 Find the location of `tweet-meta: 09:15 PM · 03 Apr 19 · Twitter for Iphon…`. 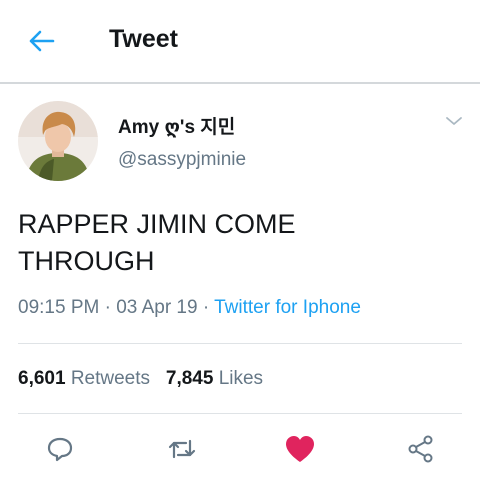

tweet-meta: 09:15 PM · 03 Apr 19 · Twitter for Iphon… is located at coordinates (189, 308).